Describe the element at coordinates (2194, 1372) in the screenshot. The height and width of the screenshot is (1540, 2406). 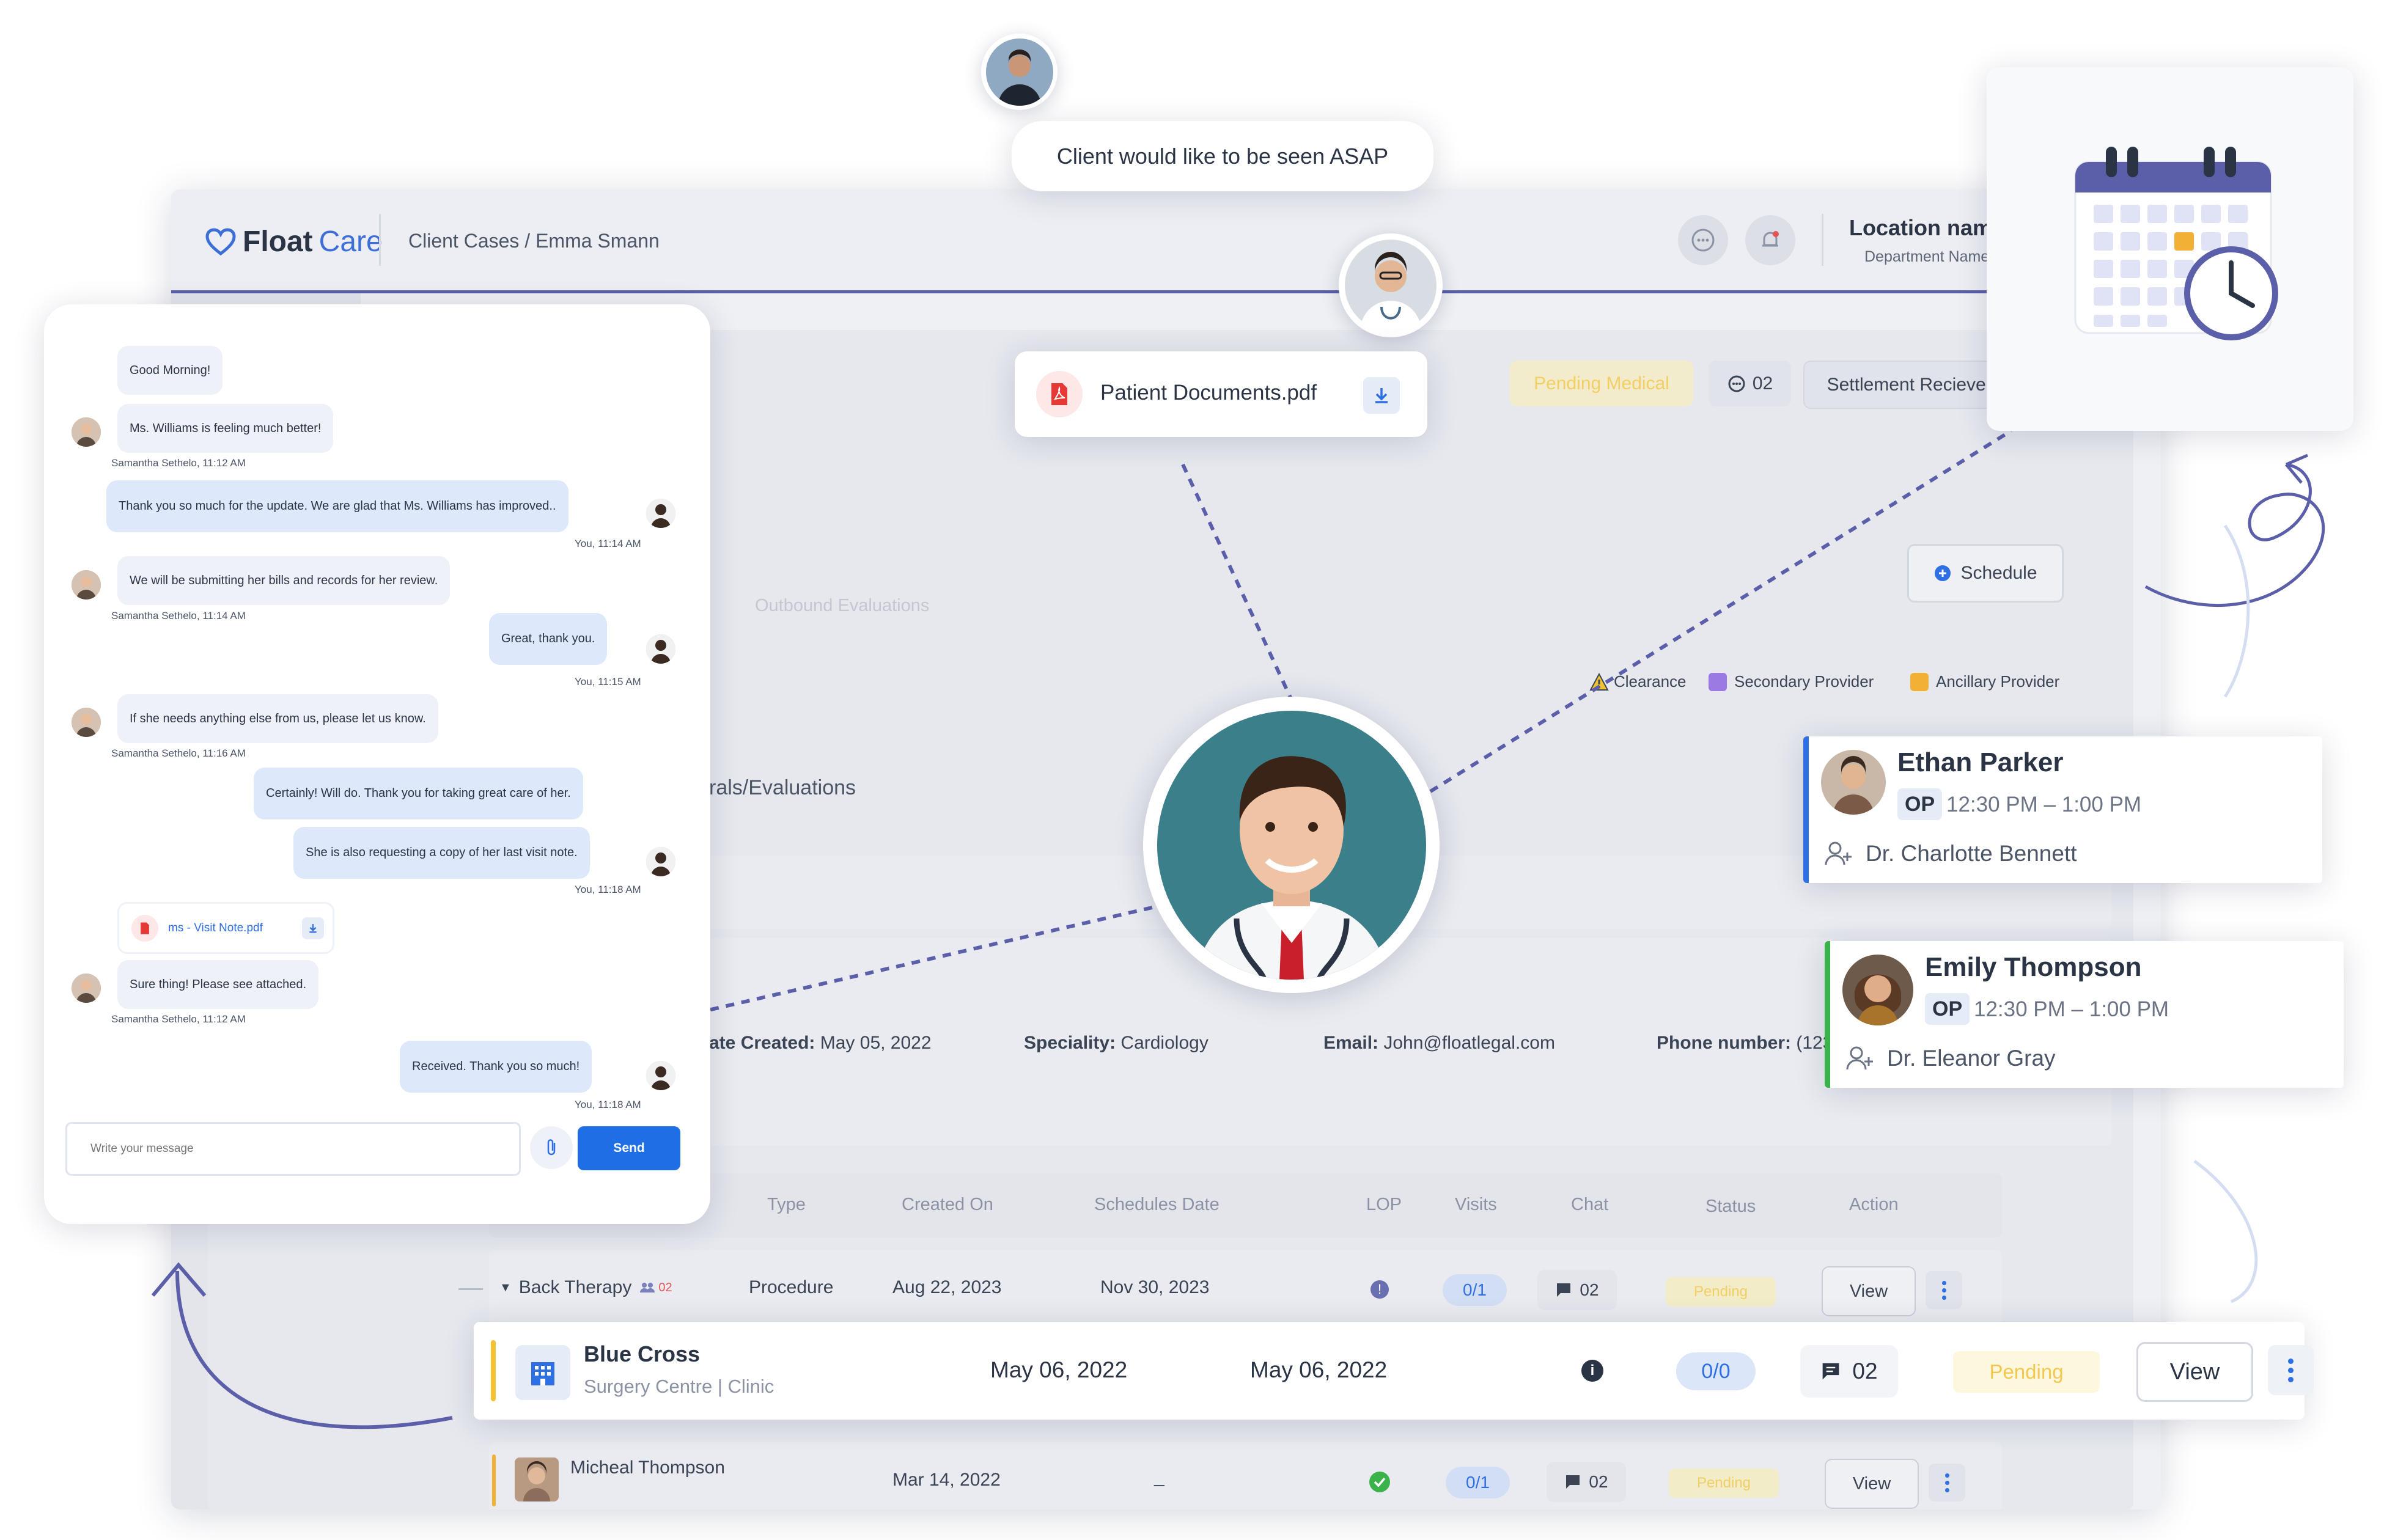
I see `view-button: View` at that location.